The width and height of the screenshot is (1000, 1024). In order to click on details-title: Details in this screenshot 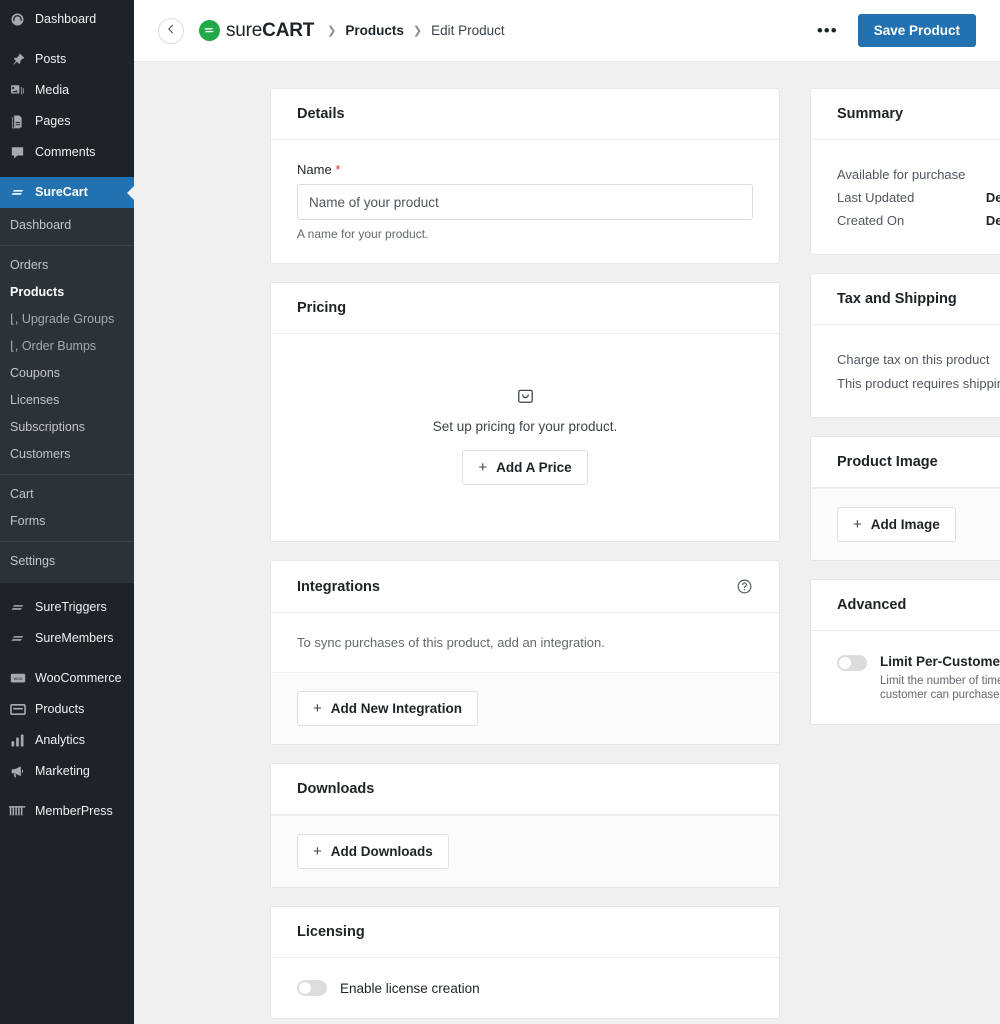, I will do `click(321, 114)`.